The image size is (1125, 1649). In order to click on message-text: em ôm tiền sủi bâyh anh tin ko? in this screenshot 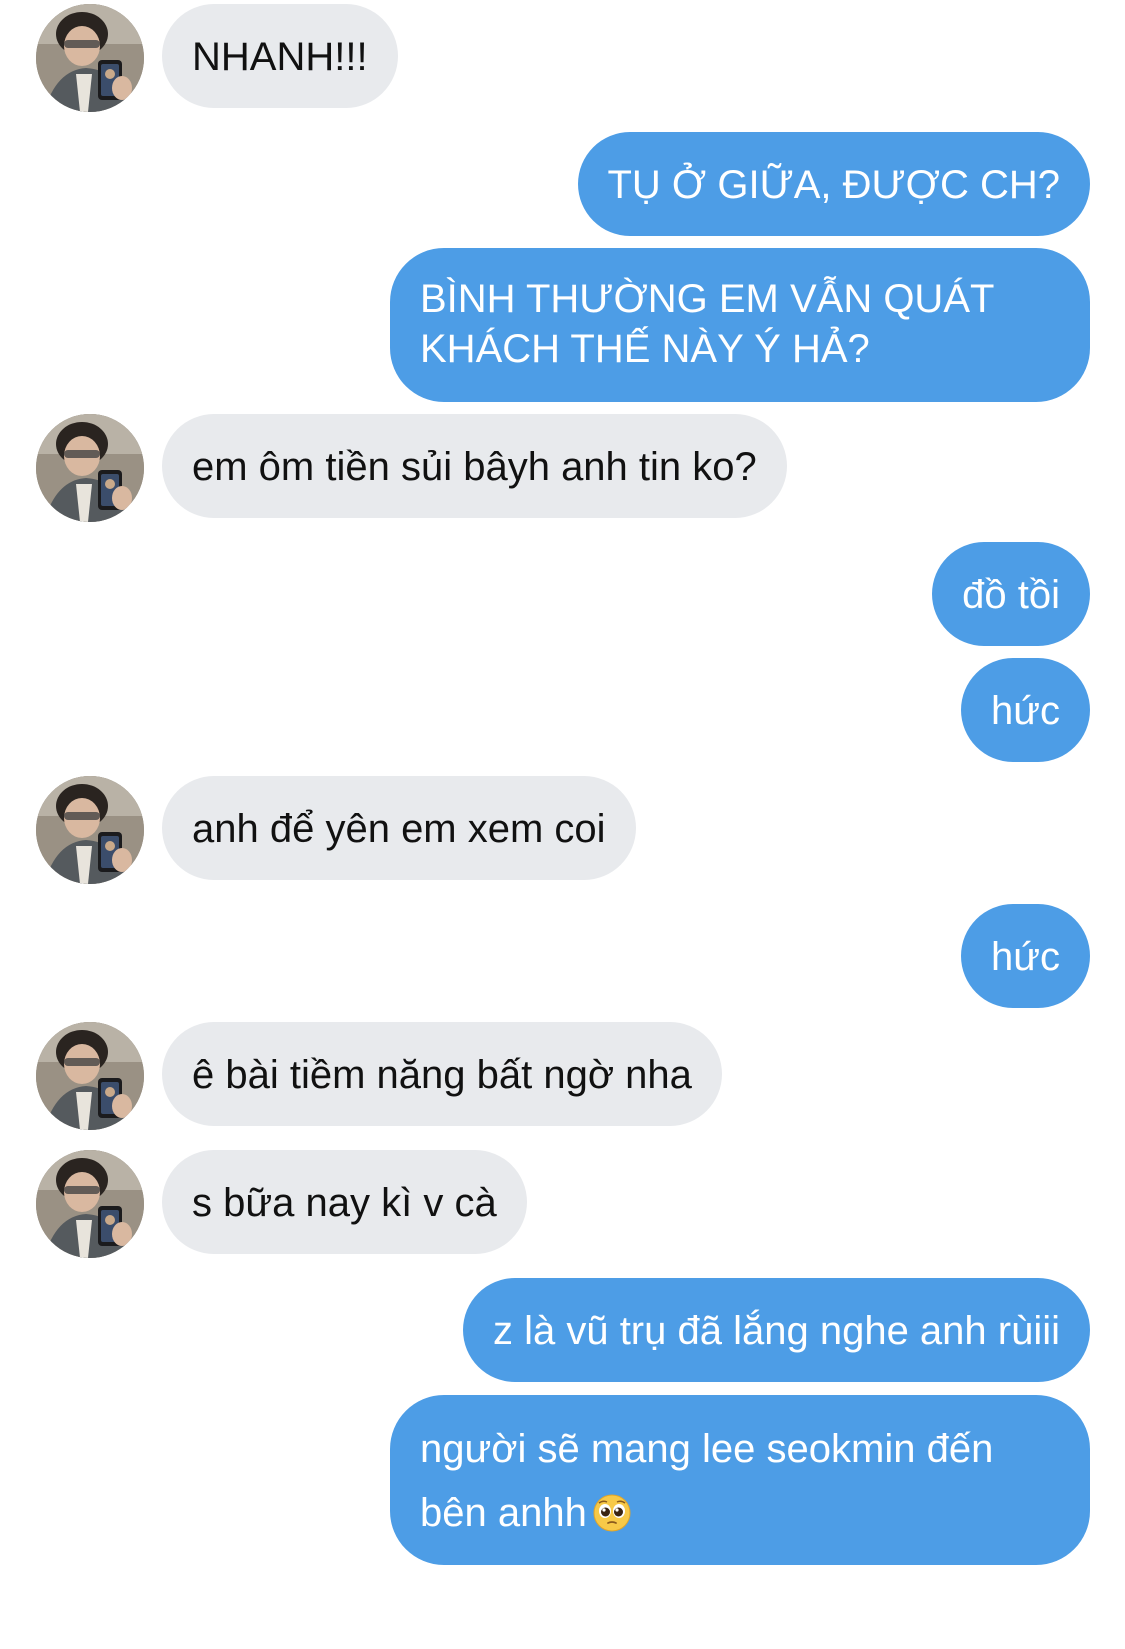, I will do `click(474, 467)`.